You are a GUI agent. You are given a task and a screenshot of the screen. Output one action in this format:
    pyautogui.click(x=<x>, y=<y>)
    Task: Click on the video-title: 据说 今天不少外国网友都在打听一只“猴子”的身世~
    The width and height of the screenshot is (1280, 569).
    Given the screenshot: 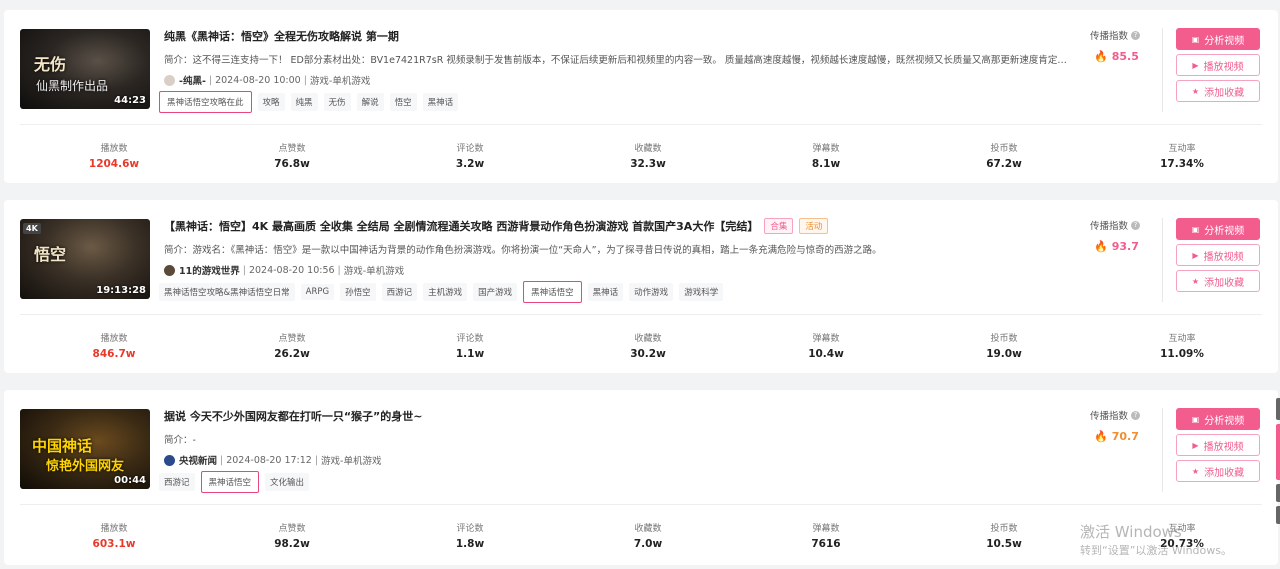 What is the action you would take?
    pyautogui.click(x=293, y=416)
    